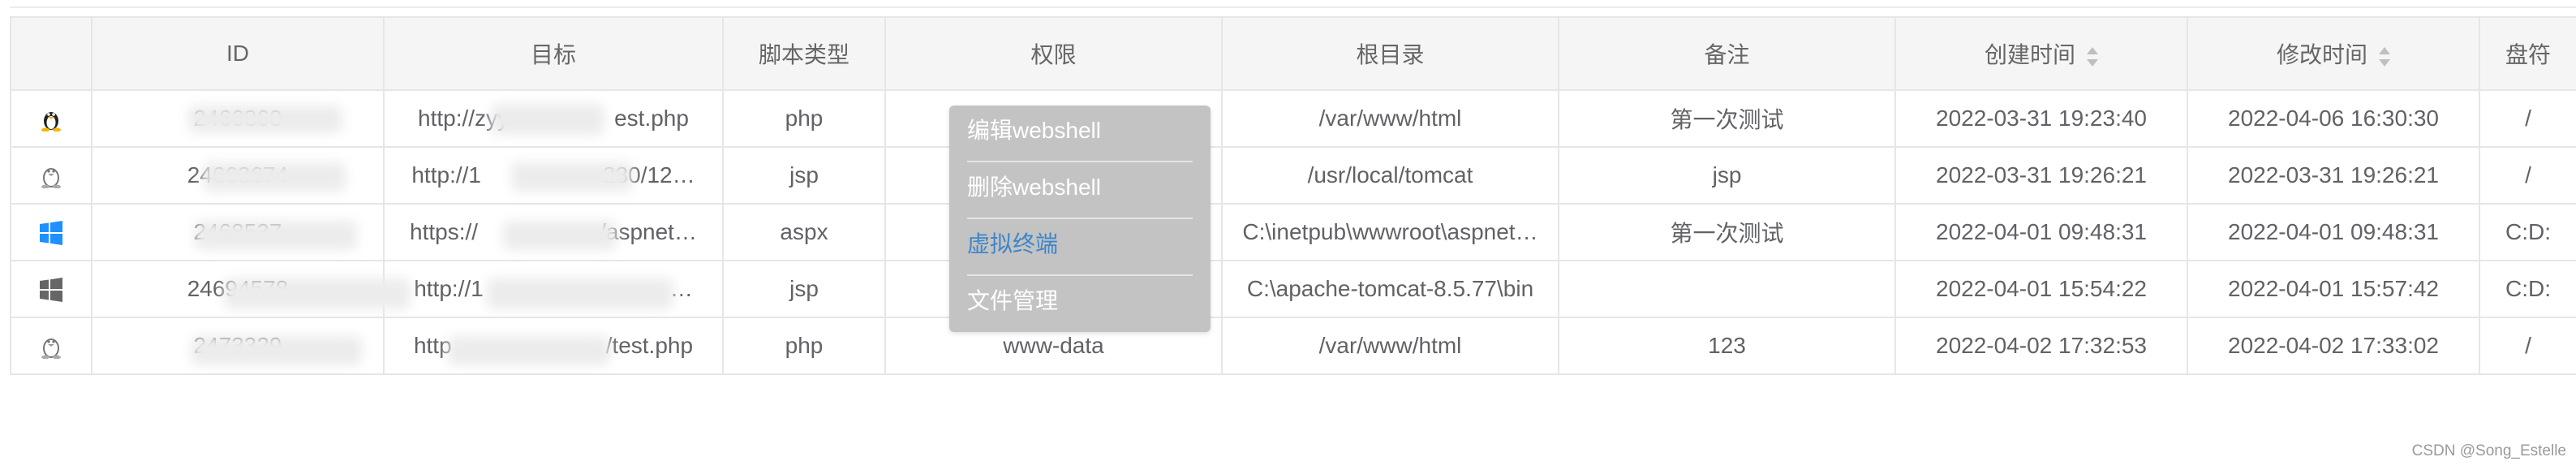  Describe the element at coordinates (1390, 175) in the screenshot. I see `root-cell: /usr/local/tomcat` at that location.